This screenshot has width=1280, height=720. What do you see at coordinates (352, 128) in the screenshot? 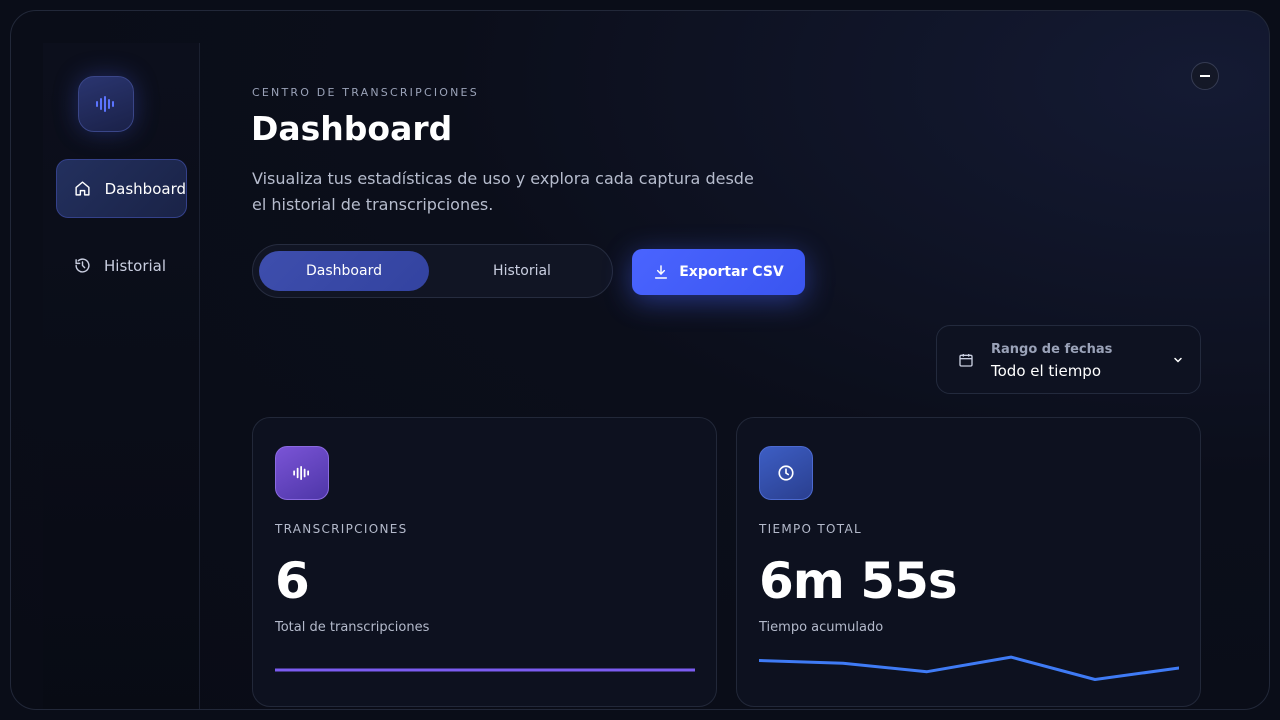
I see `page-title: Dashboard` at bounding box center [352, 128].